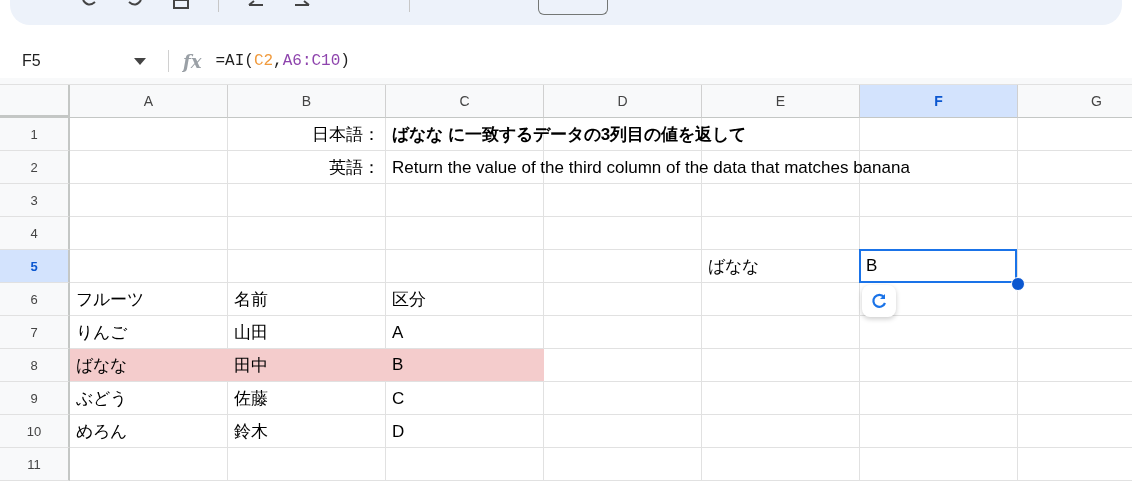 Image resolution: width=1132 pixels, height=482 pixels. Describe the element at coordinates (35, 134) in the screenshot. I see `row-header: 1` at that location.